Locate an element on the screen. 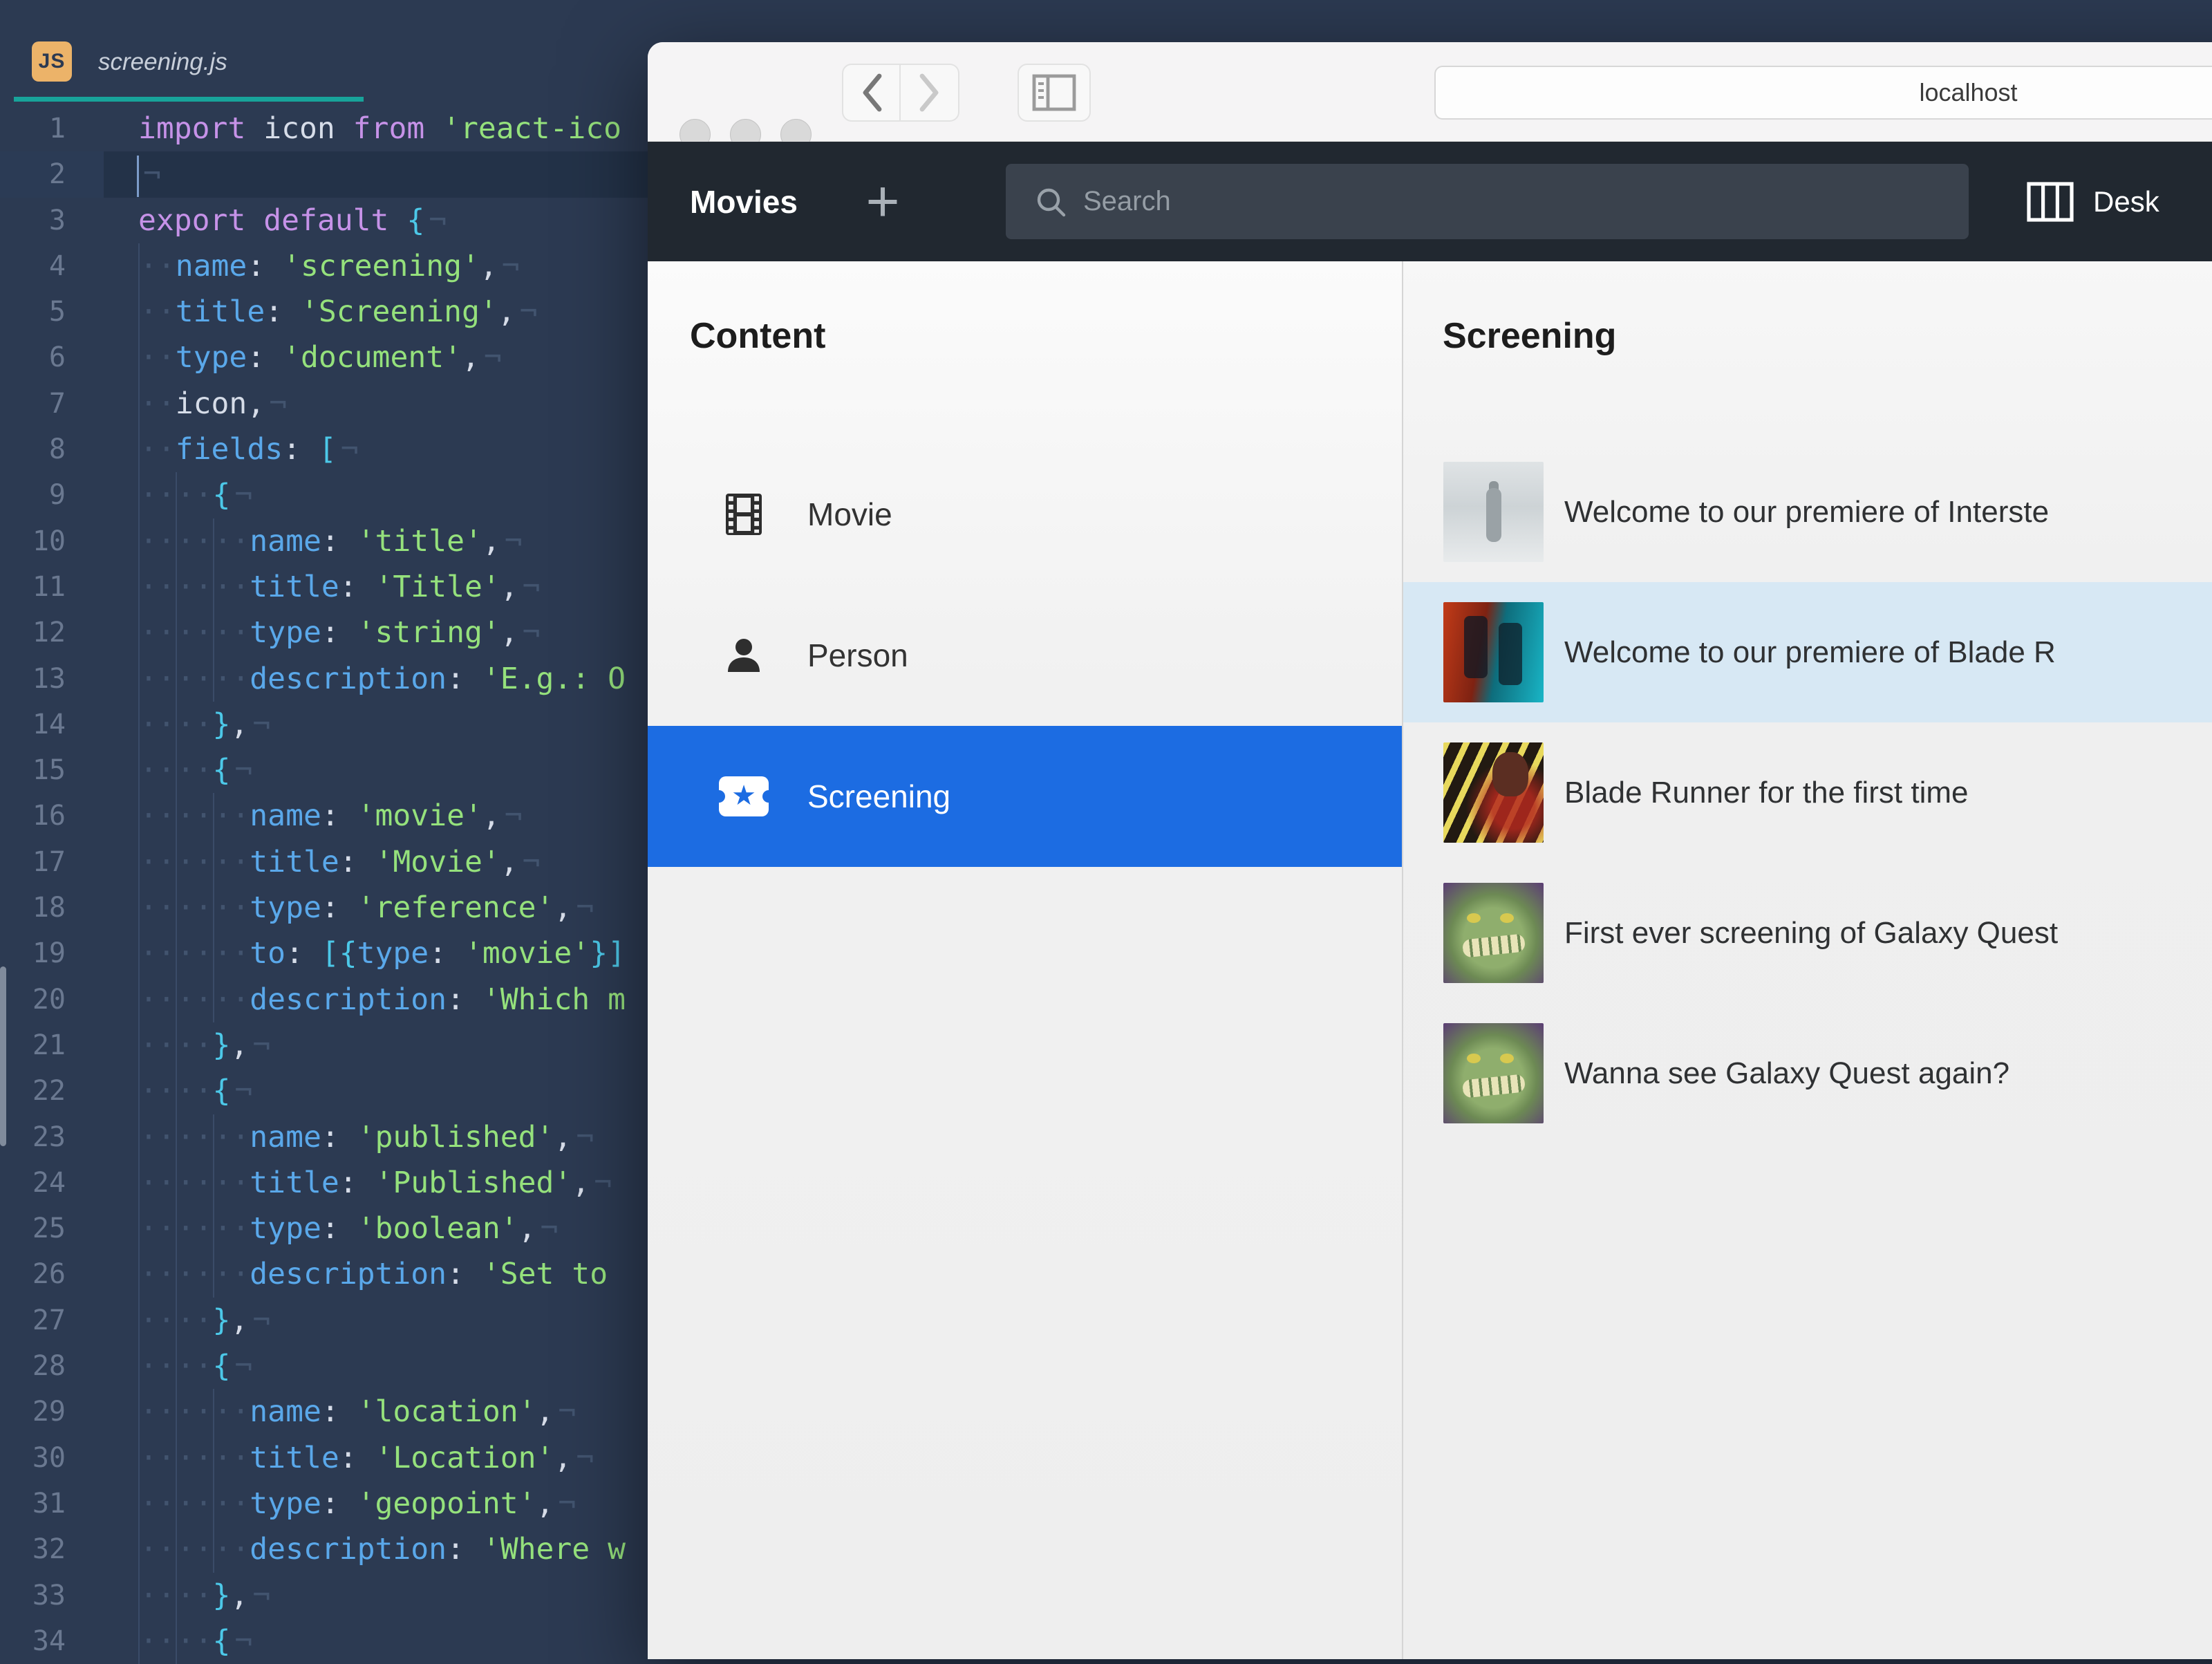 This screenshot has width=2212, height=1664. code-line: 4··name: 'screening',¬ is located at coordinates (324, 266).